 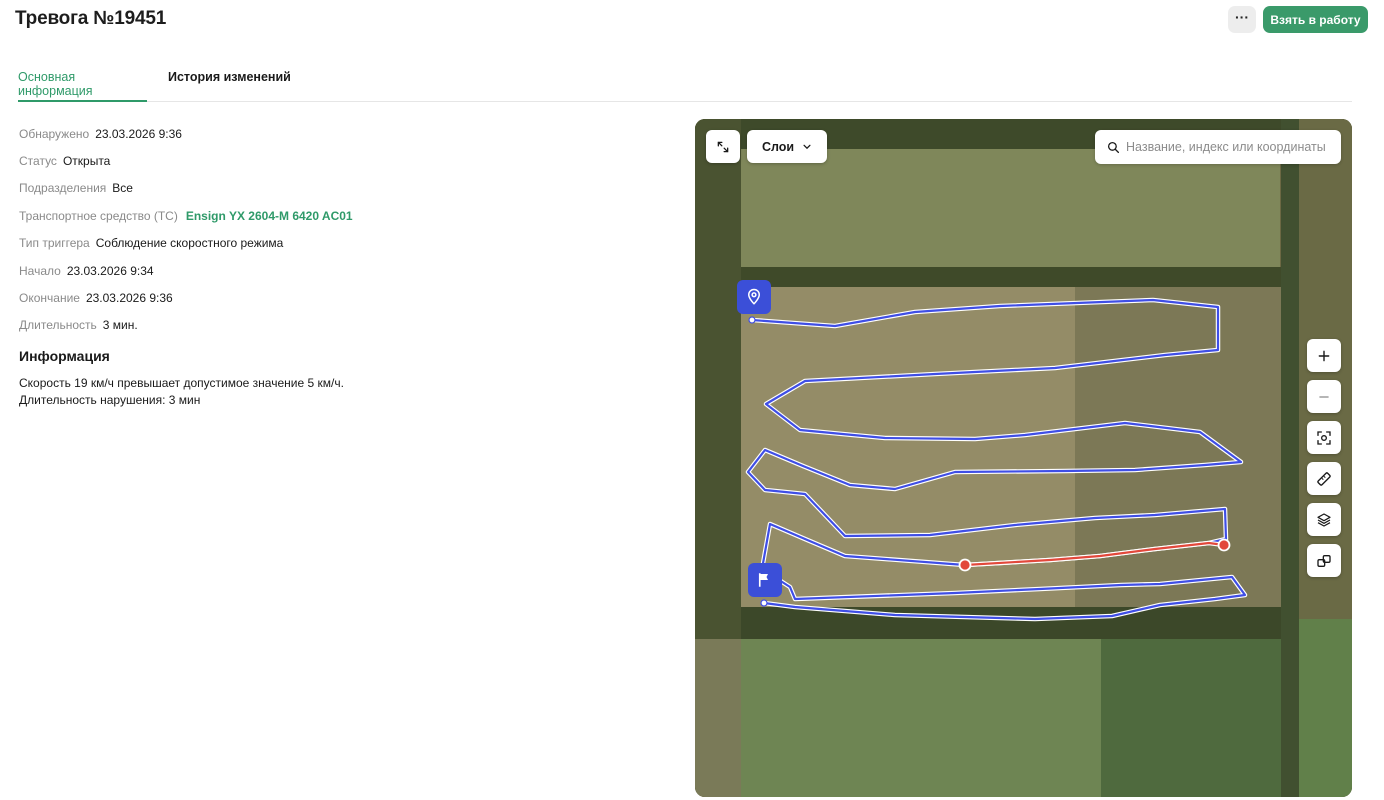 What do you see at coordinates (120, 325) in the screenshot?
I see `detail-value: 3 мин.` at bounding box center [120, 325].